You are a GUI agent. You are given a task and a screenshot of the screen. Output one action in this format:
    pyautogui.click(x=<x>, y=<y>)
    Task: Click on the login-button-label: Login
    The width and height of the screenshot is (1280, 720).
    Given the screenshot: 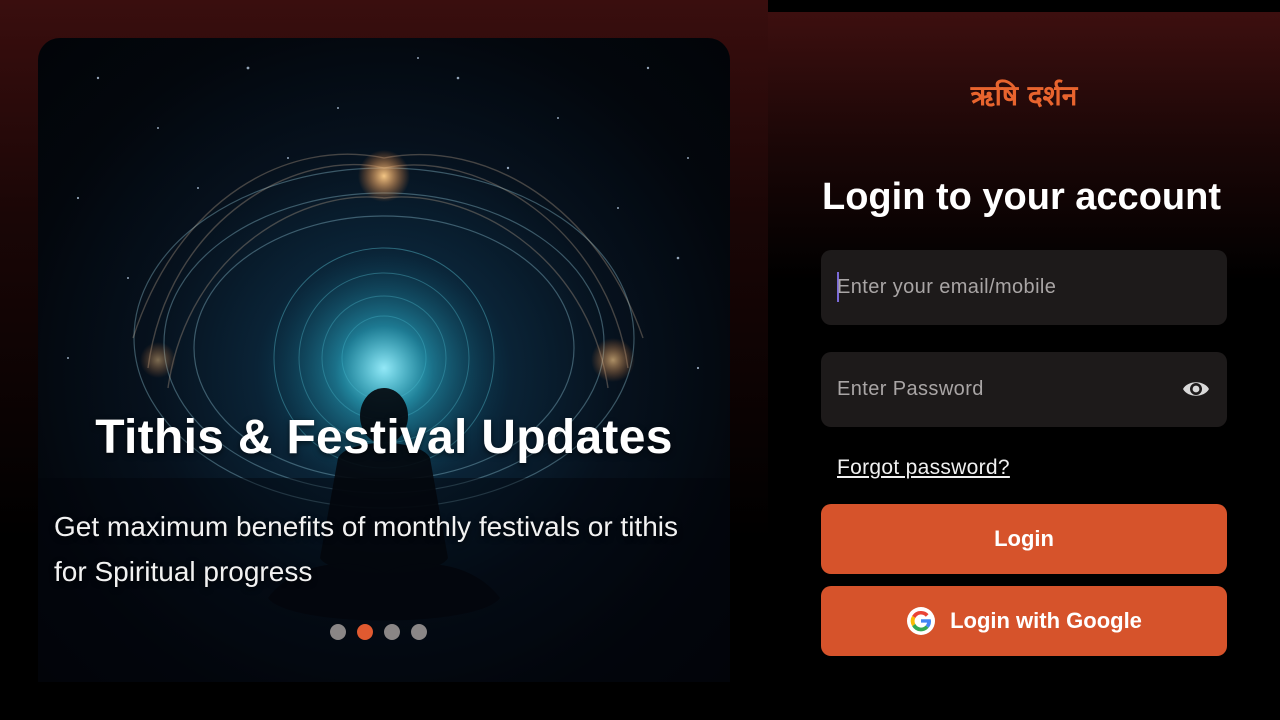 What is the action you would take?
    pyautogui.click(x=1024, y=538)
    